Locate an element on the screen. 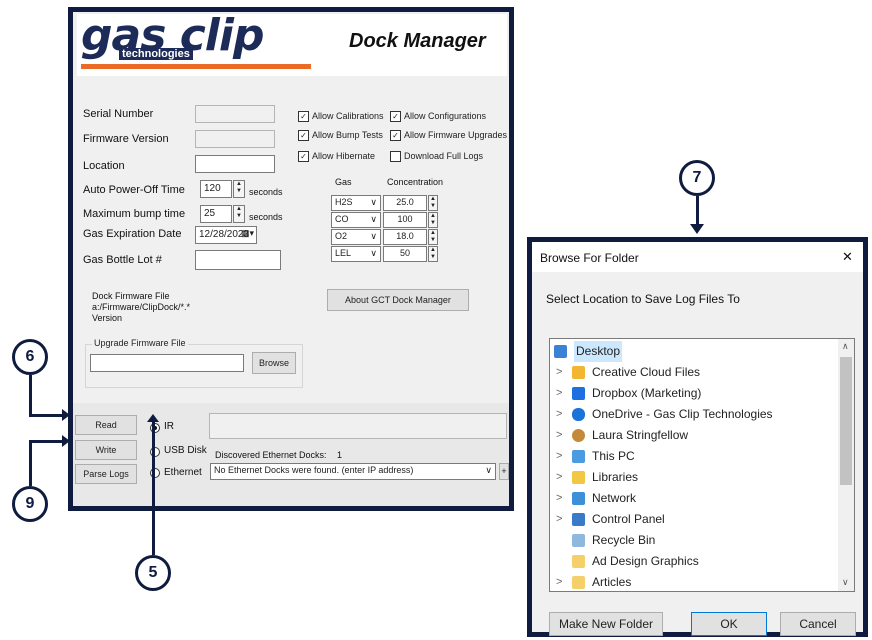  serial-number-field is located at coordinates (235, 114).